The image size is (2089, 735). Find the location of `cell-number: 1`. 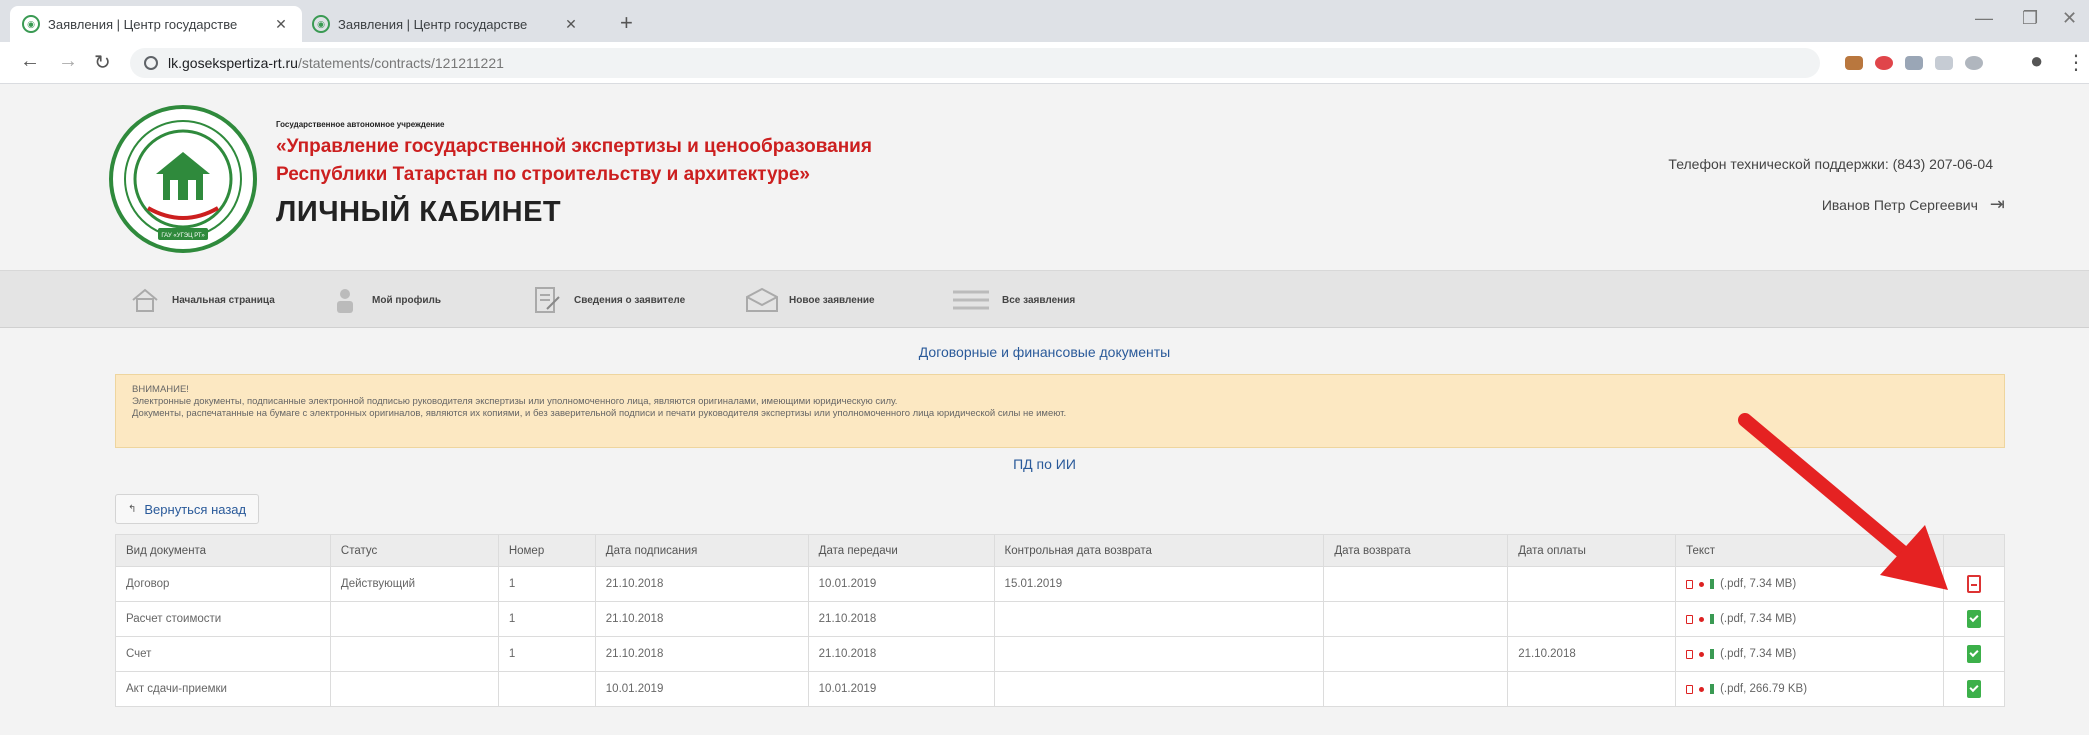

cell-number: 1 is located at coordinates (546, 584).